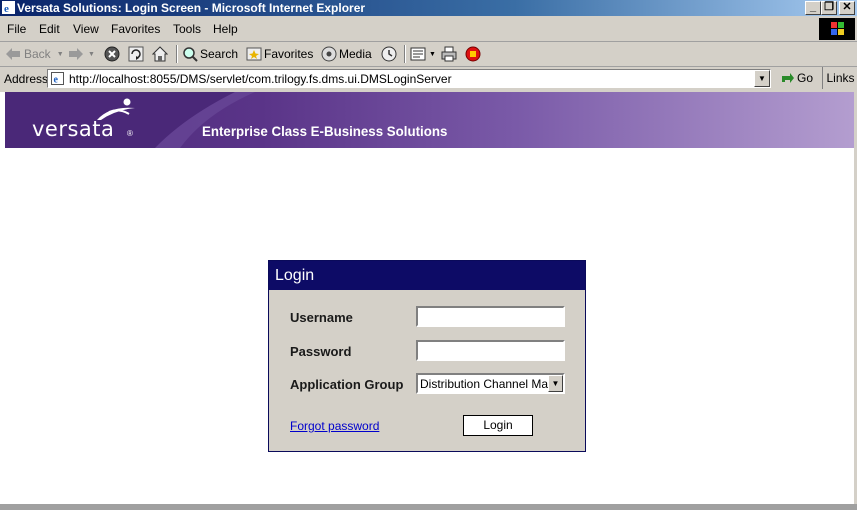 This screenshot has height=510, width=857. What do you see at coordinates (34, 54) in the screenshot?
I see `back-button: Back ▼` at bounding box center [34, 54].